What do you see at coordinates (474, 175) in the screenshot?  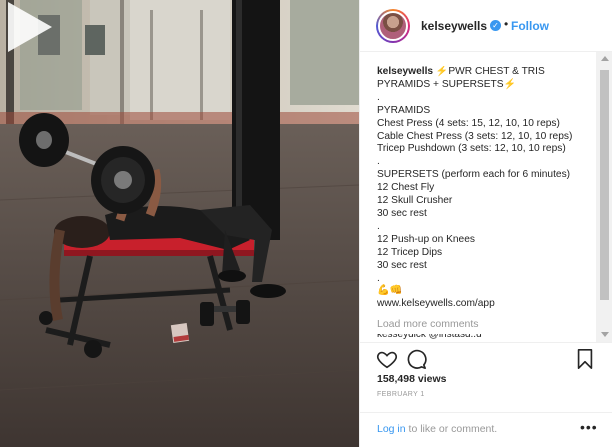 I see `caption-line: SUPERSETS (perform each for 6 minutes)` at bounding box center [474, 175].